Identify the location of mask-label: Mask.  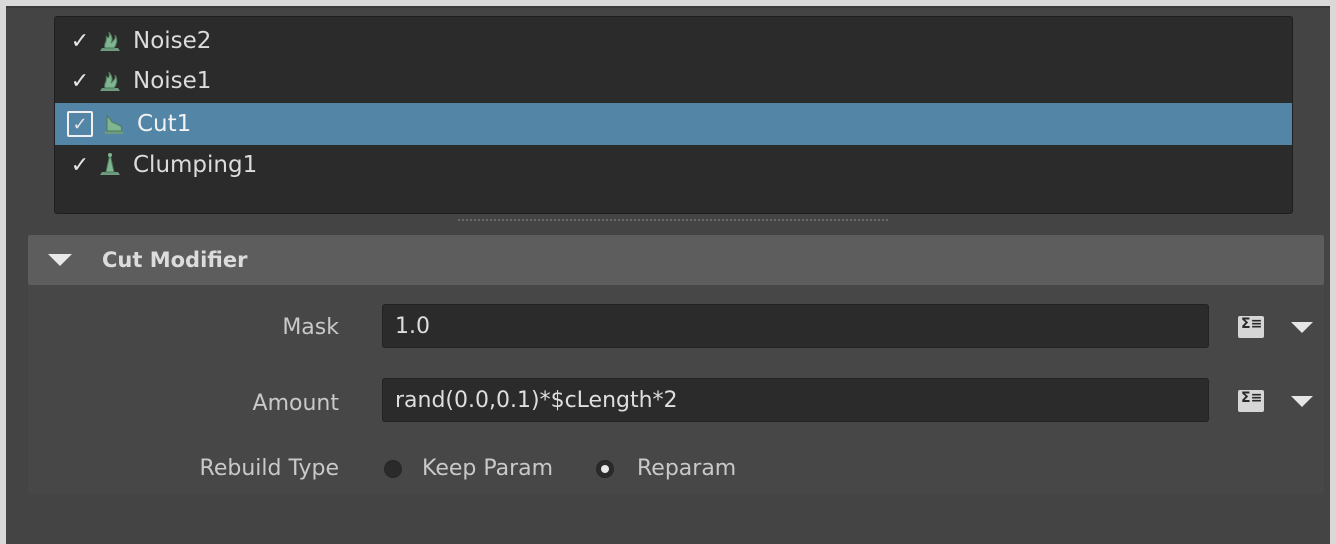
(310, 327).